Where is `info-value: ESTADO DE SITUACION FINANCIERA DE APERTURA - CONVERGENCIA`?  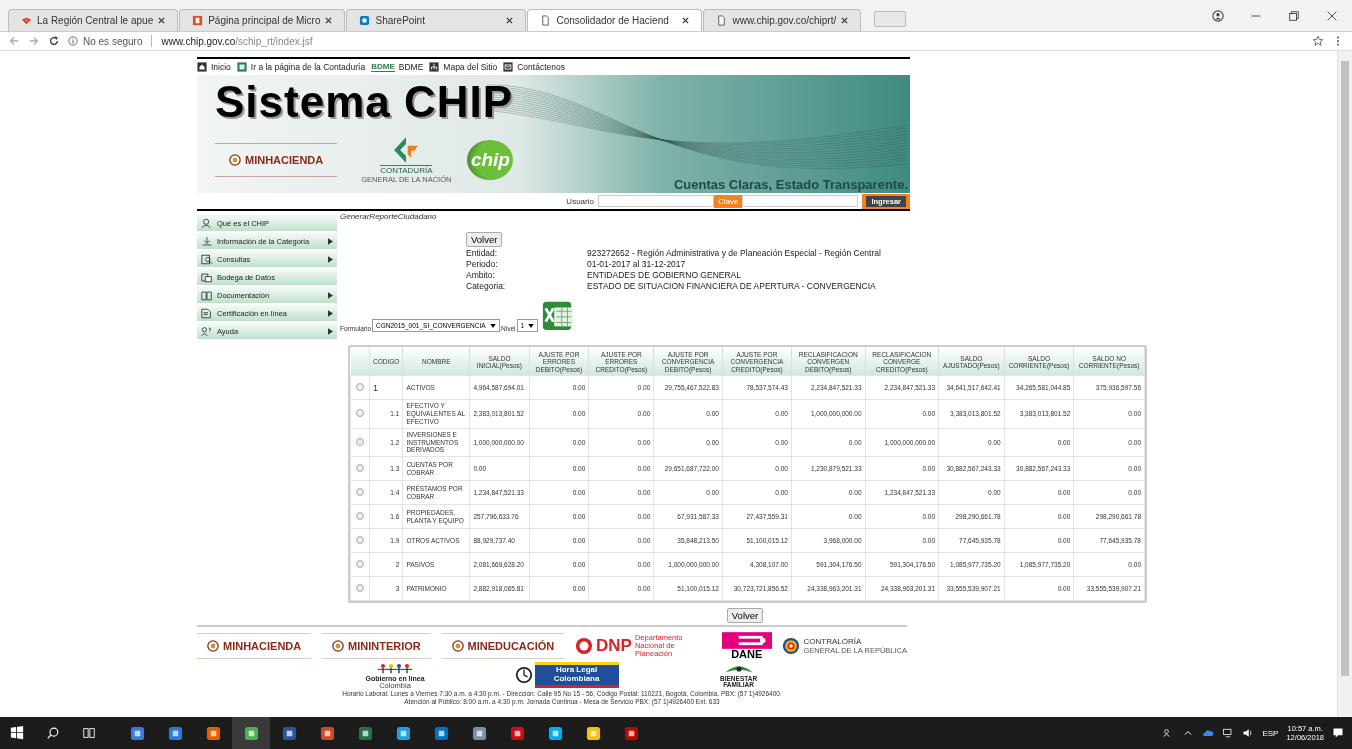
info-value: ESTADO DE SITUACION FINANCIERA DE APERTURA - CONVERGENCIA is located at coordinates (732, 286).